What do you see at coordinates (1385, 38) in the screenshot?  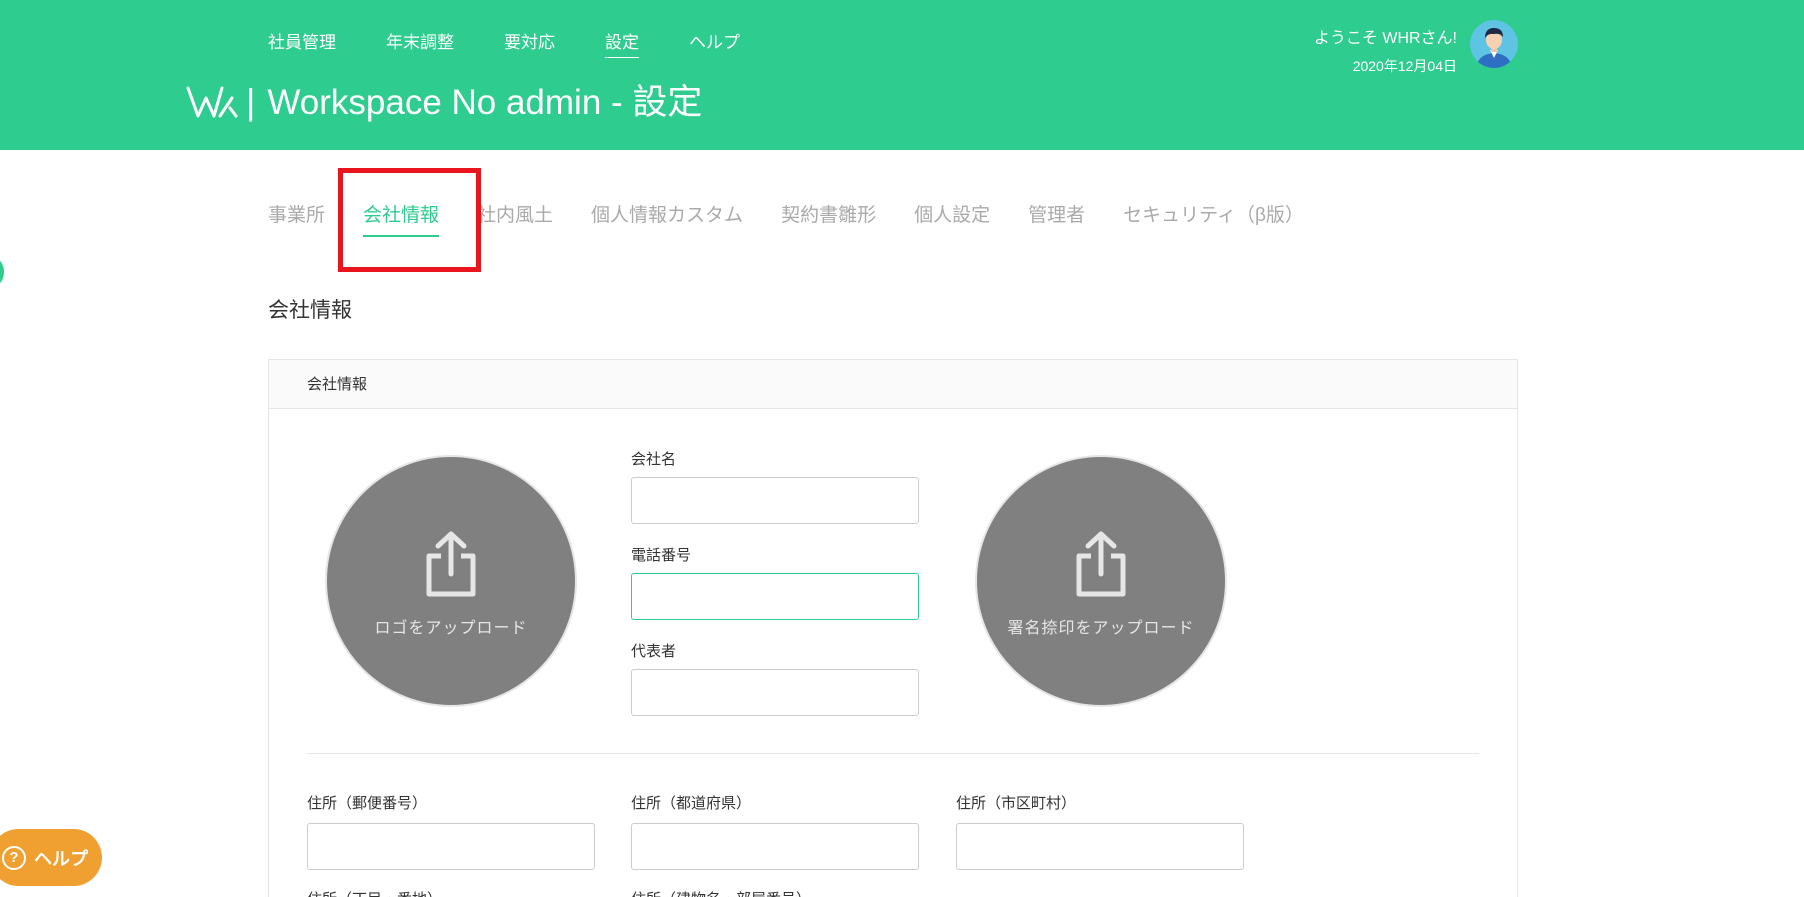 I see `welcome-text: ようこそ WHRさん!` at bounding box center [1385, 38].